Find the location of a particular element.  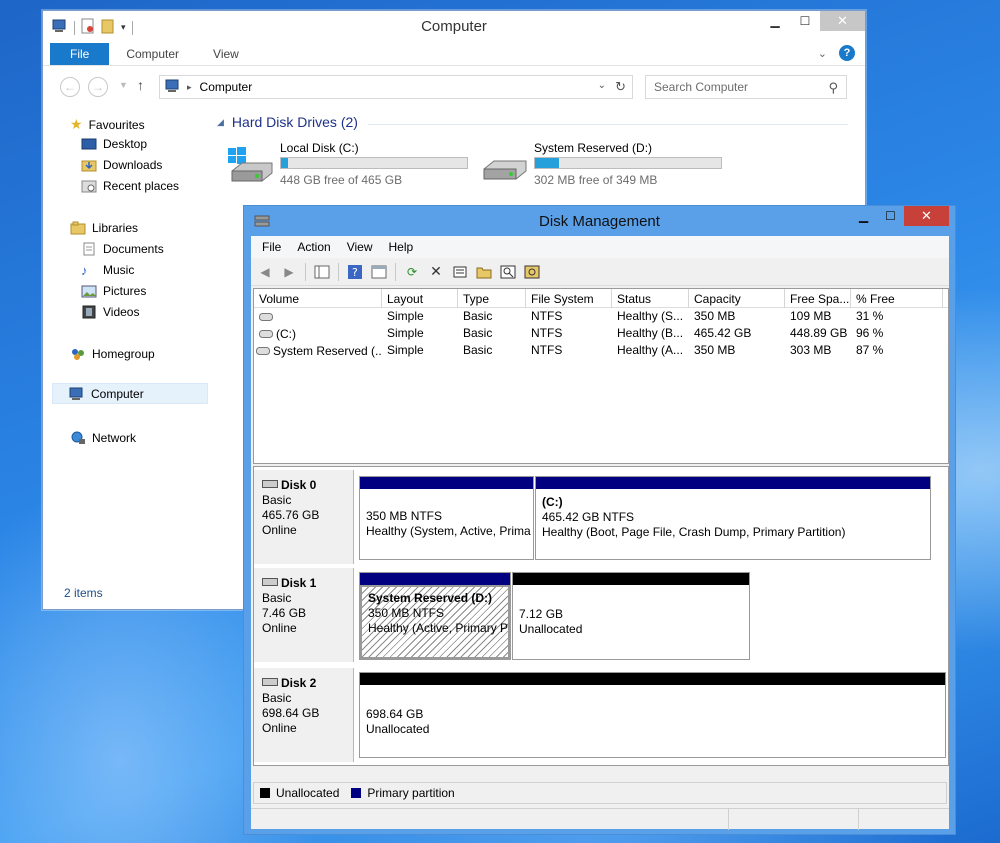

nav-videos: Videos is located at coordinates (110, 312).